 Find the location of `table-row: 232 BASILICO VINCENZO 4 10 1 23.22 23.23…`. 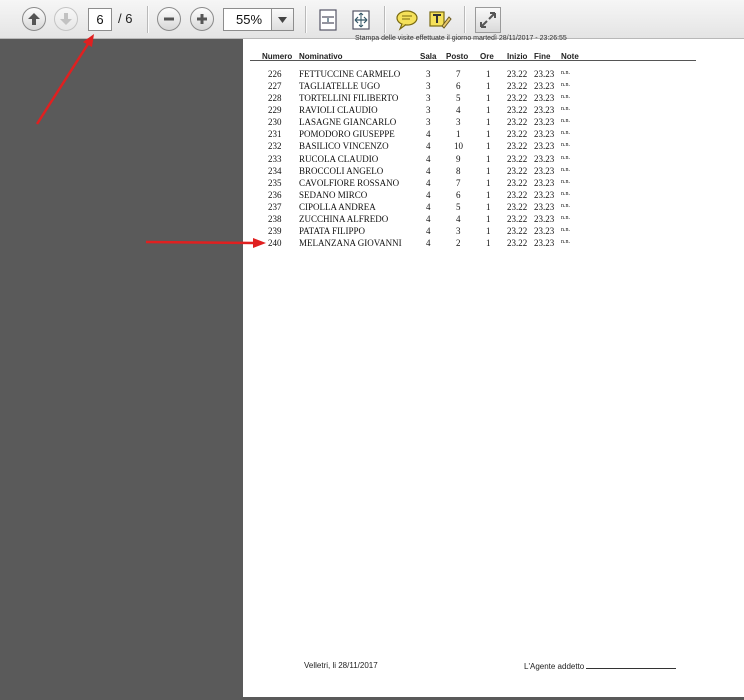

table-row: 232 BASILICO VINCENZO 4 10 1 23.22 23.23… is located at coordinates (473, 147).